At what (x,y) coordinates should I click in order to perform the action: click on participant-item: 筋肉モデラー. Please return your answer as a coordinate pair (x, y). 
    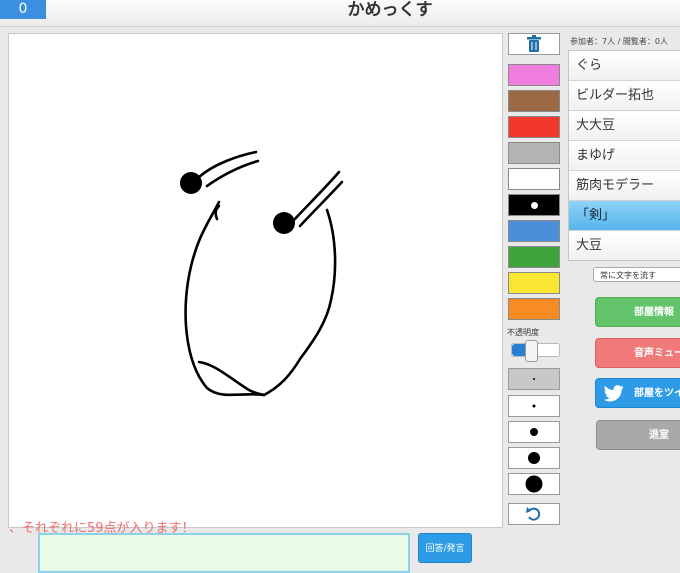
    Looking at the image, I should click on (624, 186).